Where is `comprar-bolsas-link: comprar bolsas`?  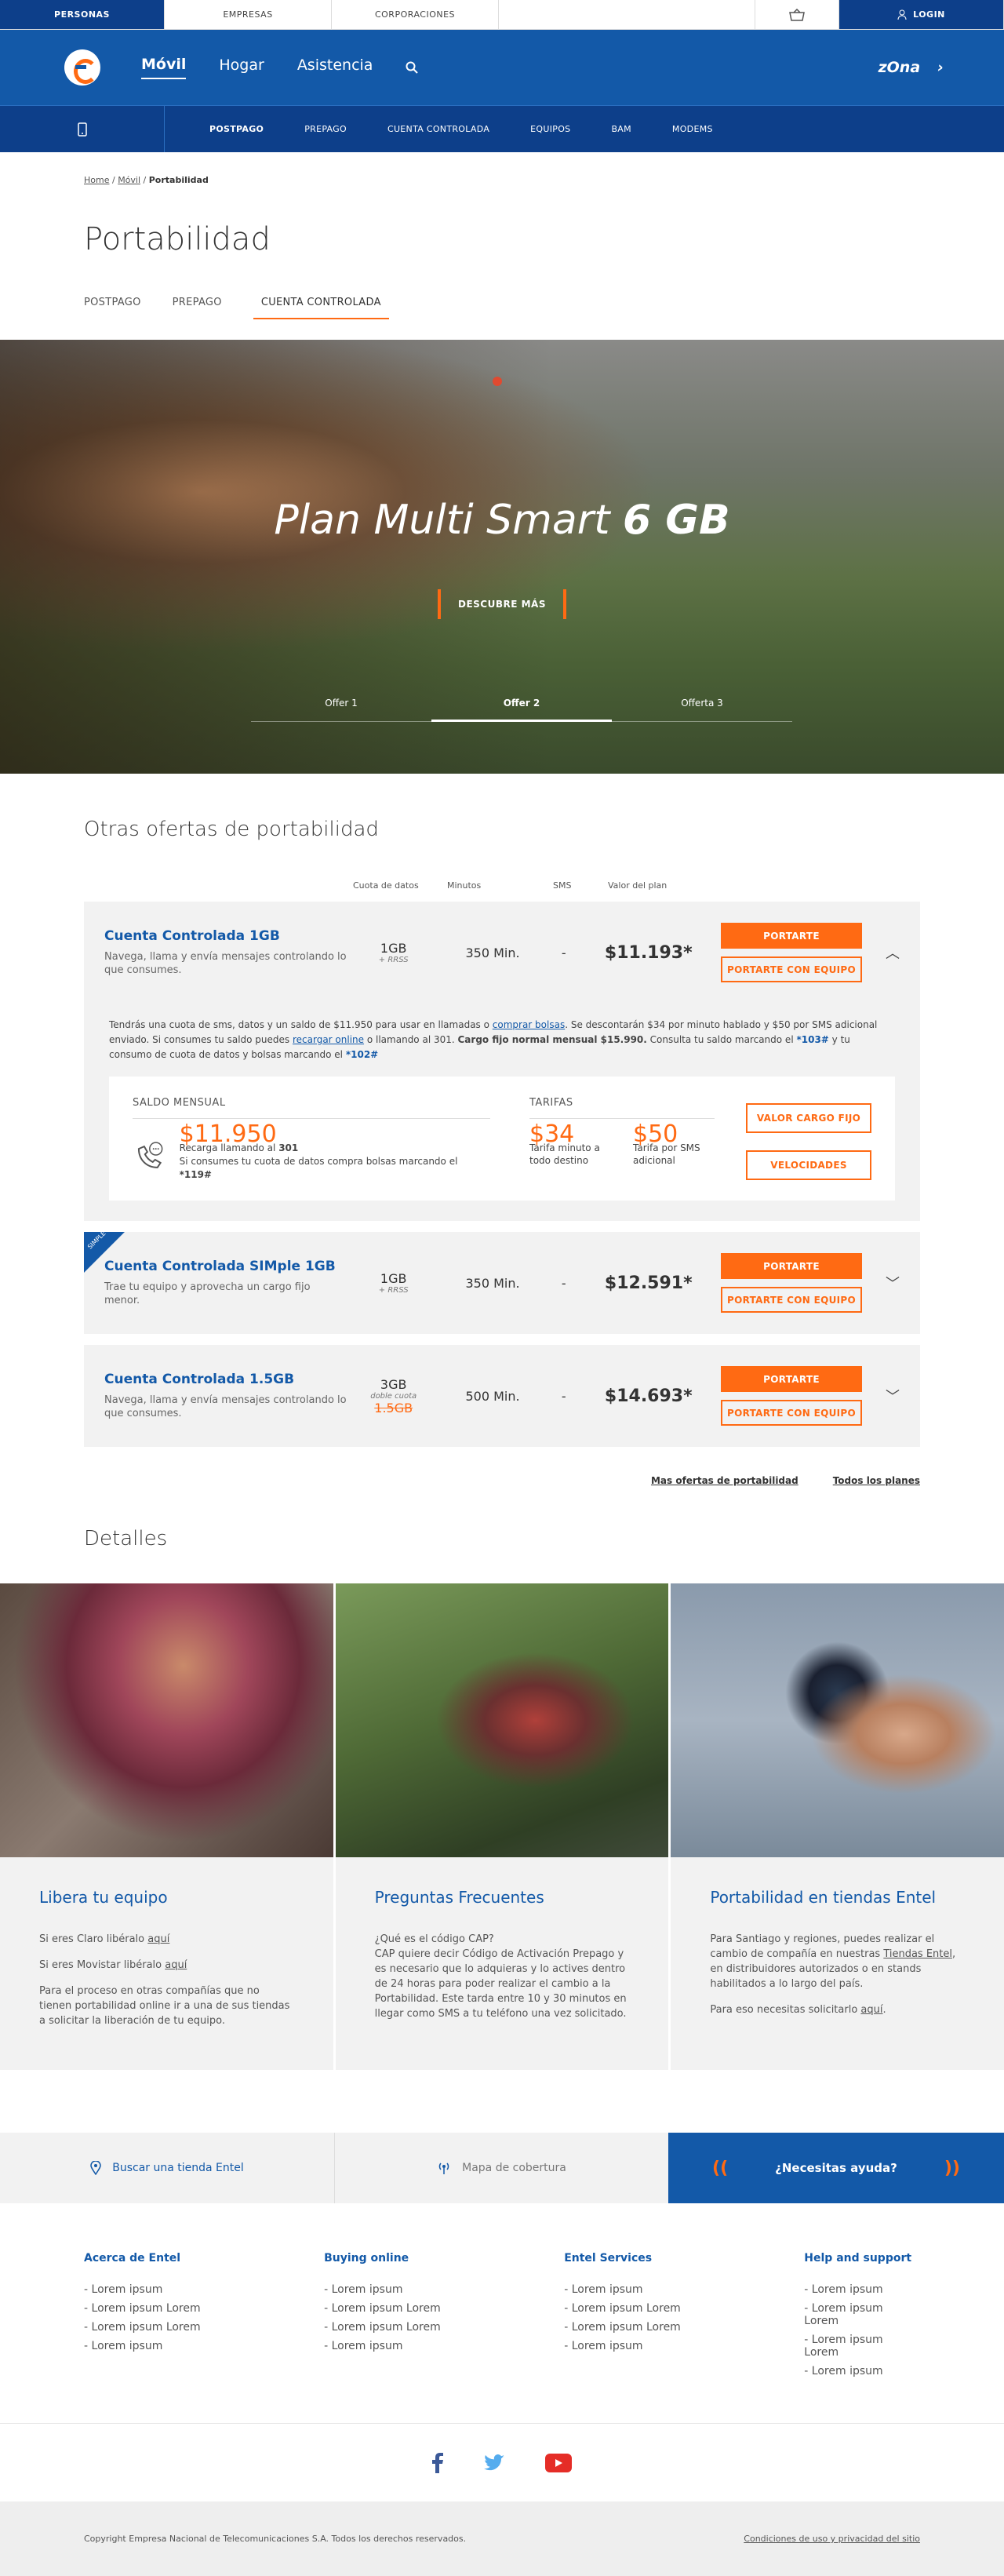 comprar-bolsas-link: comprar bolsas is located at coordinates (529, 1024).